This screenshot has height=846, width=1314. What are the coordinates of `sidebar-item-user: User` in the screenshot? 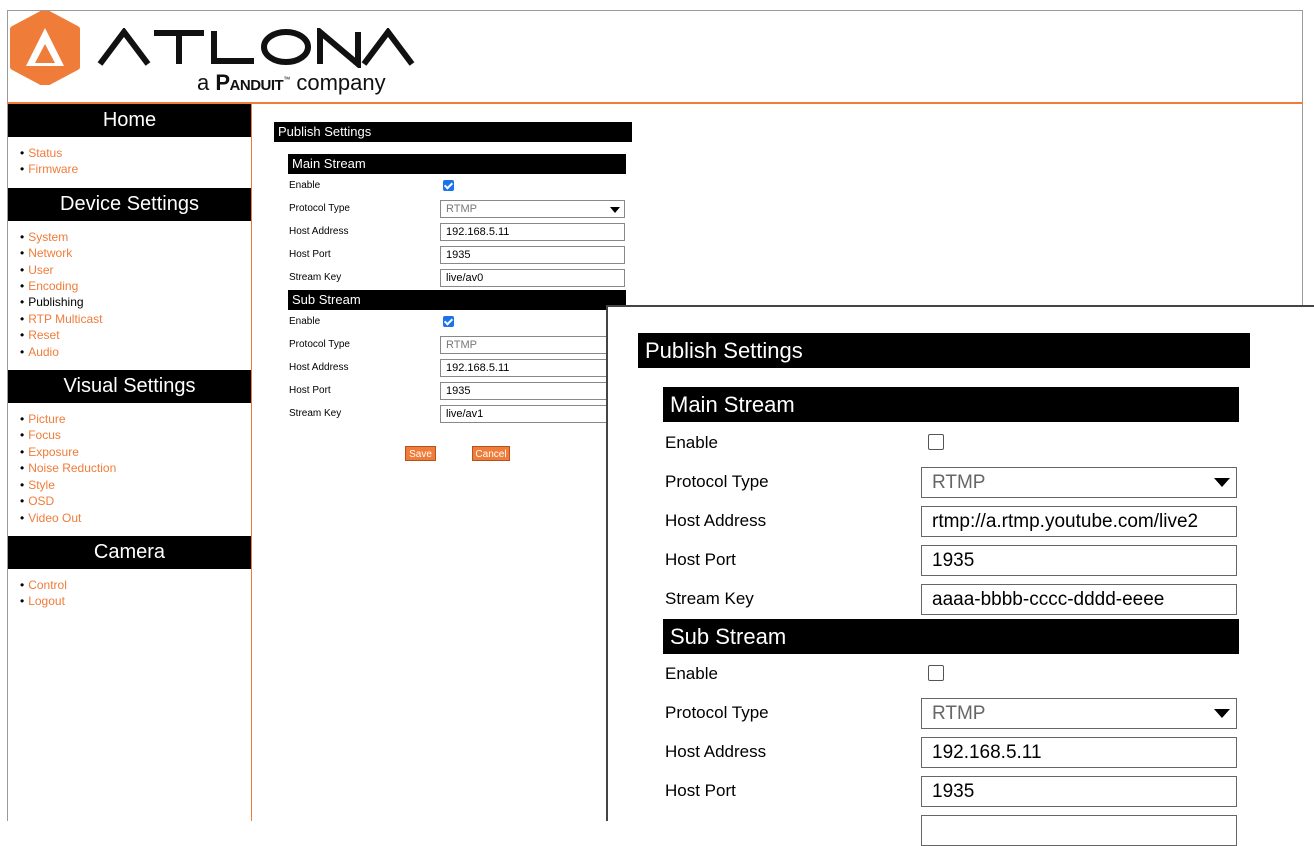 It's located at (135, 270).